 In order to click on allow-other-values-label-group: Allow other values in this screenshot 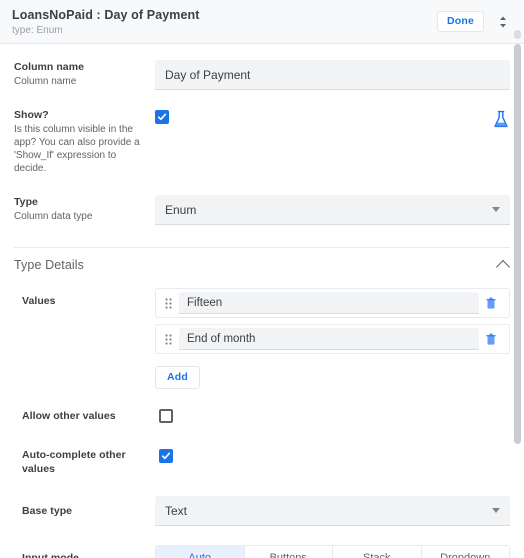, I will do `click(88, 418)`.